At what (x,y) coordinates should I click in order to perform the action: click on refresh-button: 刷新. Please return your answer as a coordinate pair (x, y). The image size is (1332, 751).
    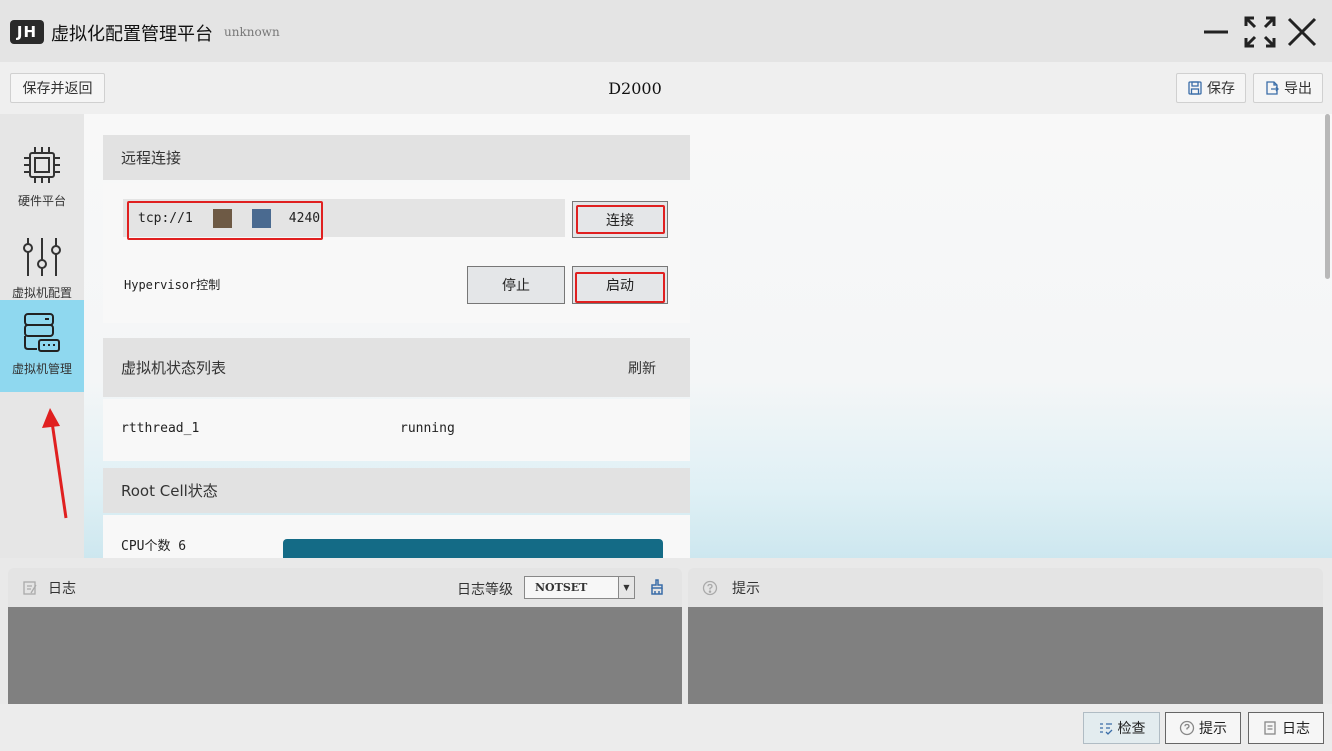
    Looking at the image, I should click on (642, 368).